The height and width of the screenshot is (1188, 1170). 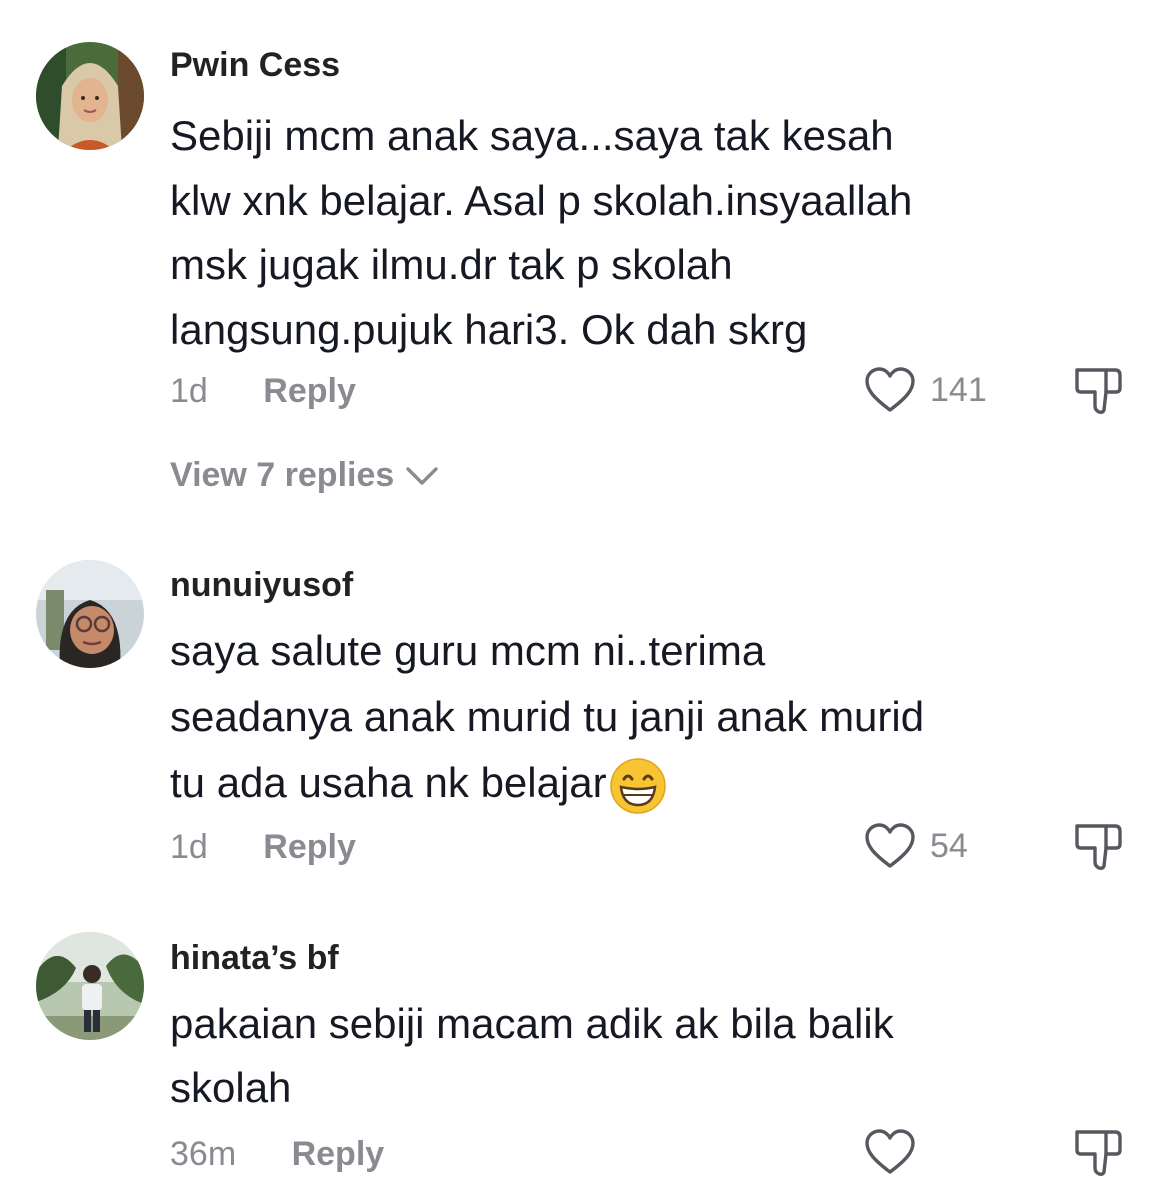 I want to click on like-button: 141, so click(x=925, y=390).